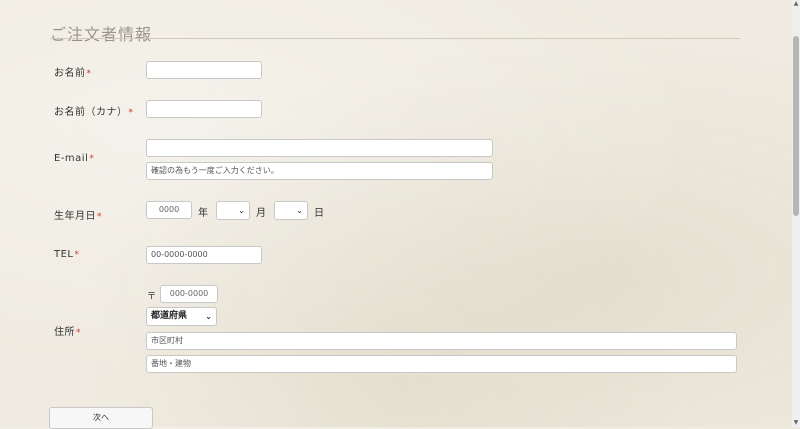 Image resolution: width=800 pixels, height=429 pixels. I want to click on email-label: E-mail*, so click(74, 158).